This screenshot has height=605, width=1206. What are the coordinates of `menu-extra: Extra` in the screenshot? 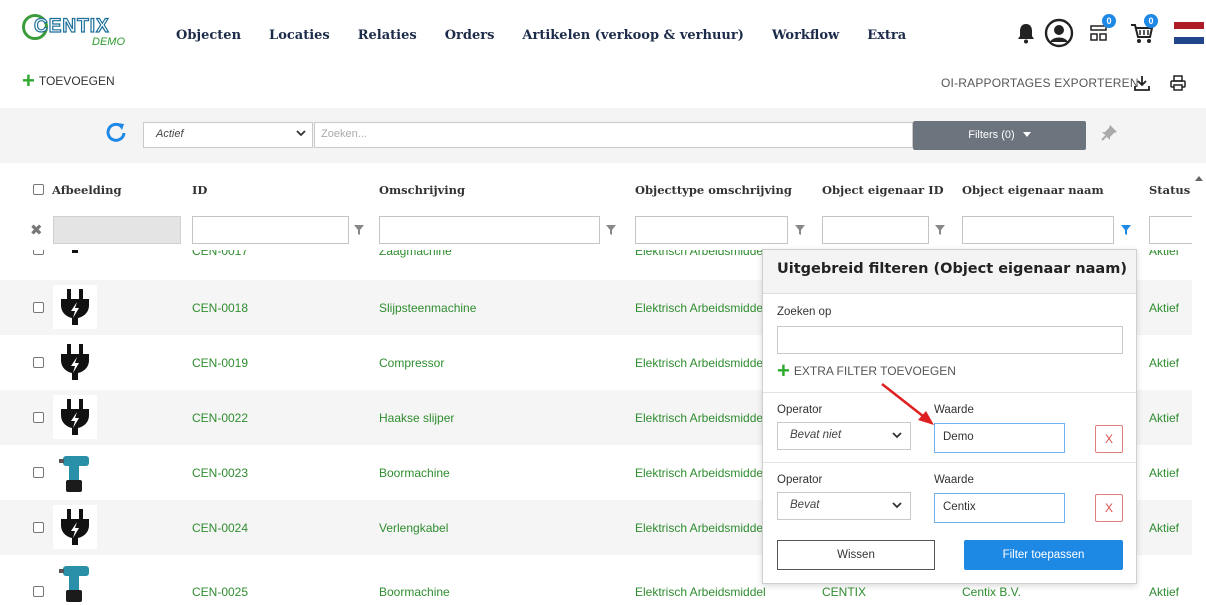 It's located at (886, 35).